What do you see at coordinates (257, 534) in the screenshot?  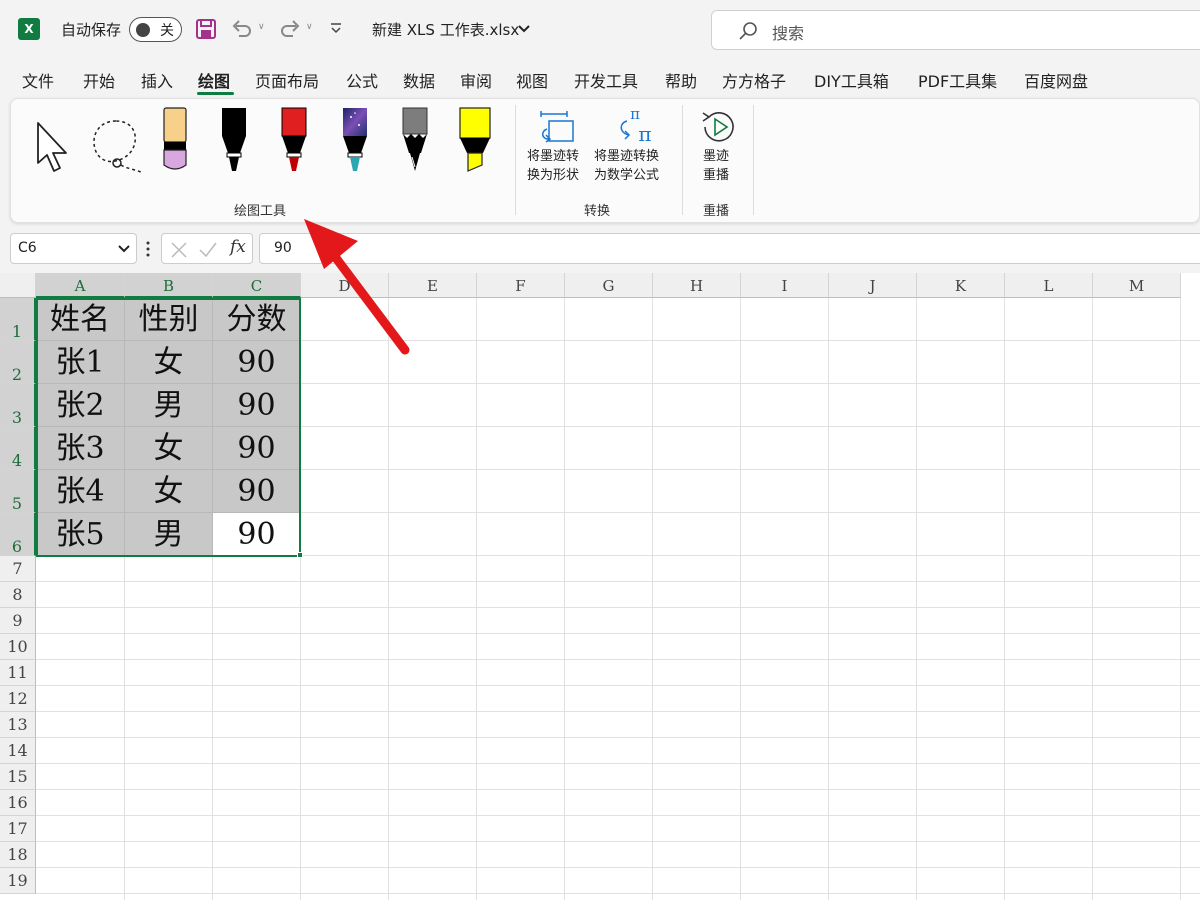 I see `active-cell: 90` at bounding box center [257, 534].